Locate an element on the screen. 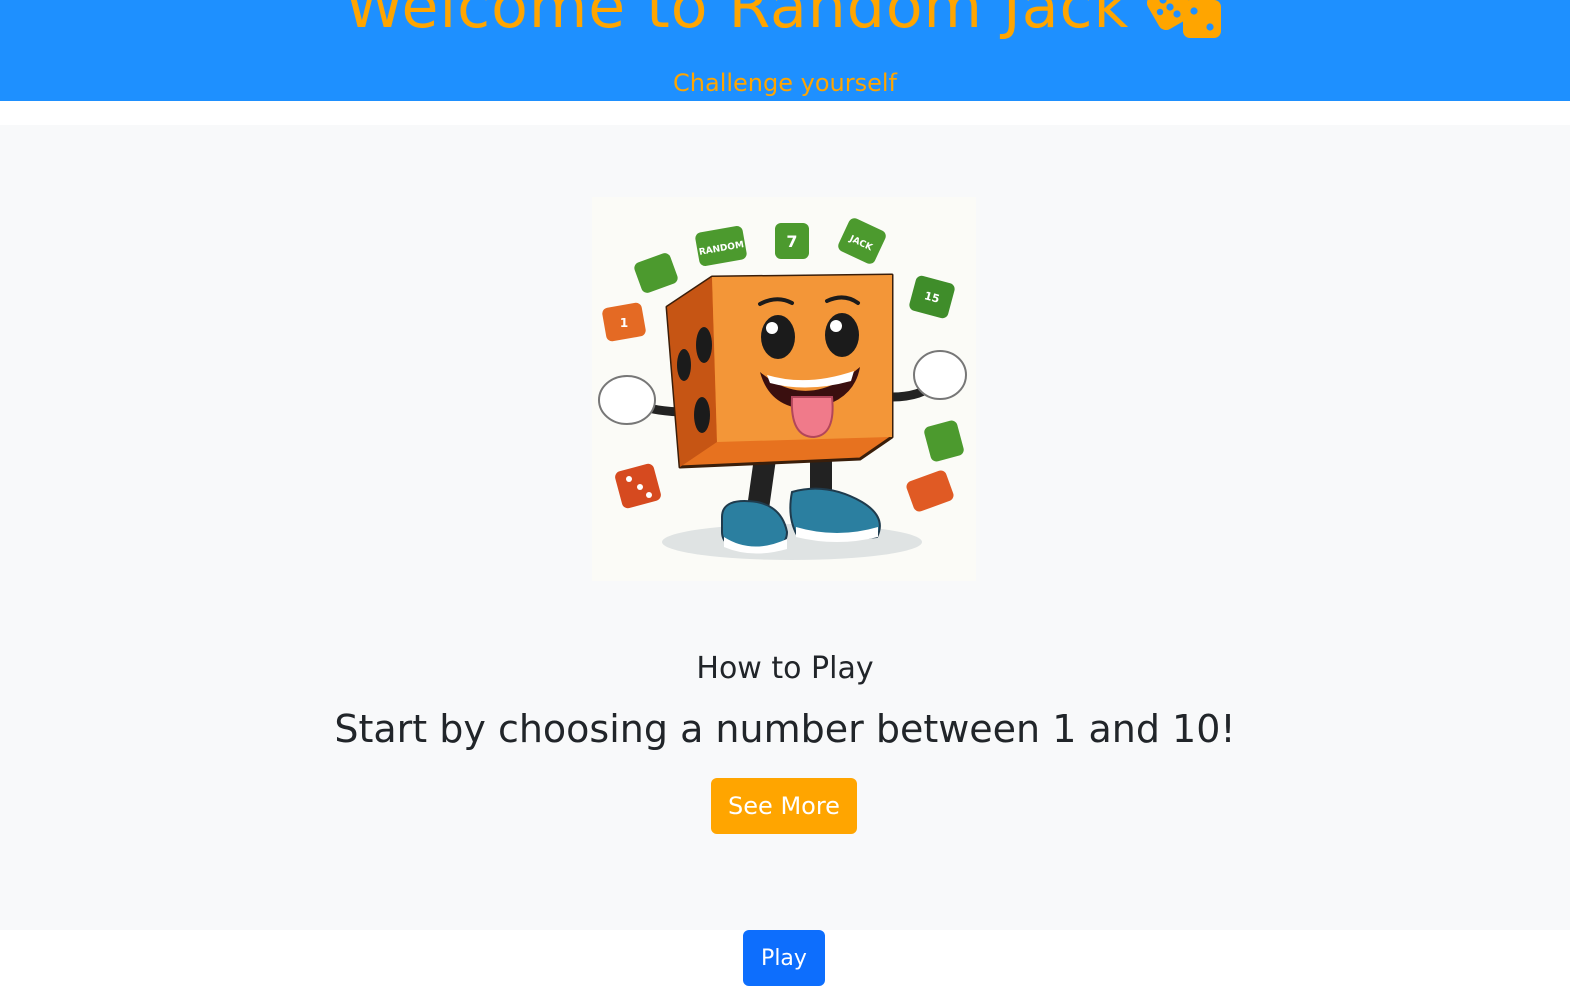 Image resolution: width=1570 pixels, height=993 pixels. how-to-play-heading: How to Play is located at coordinates (785, 668).